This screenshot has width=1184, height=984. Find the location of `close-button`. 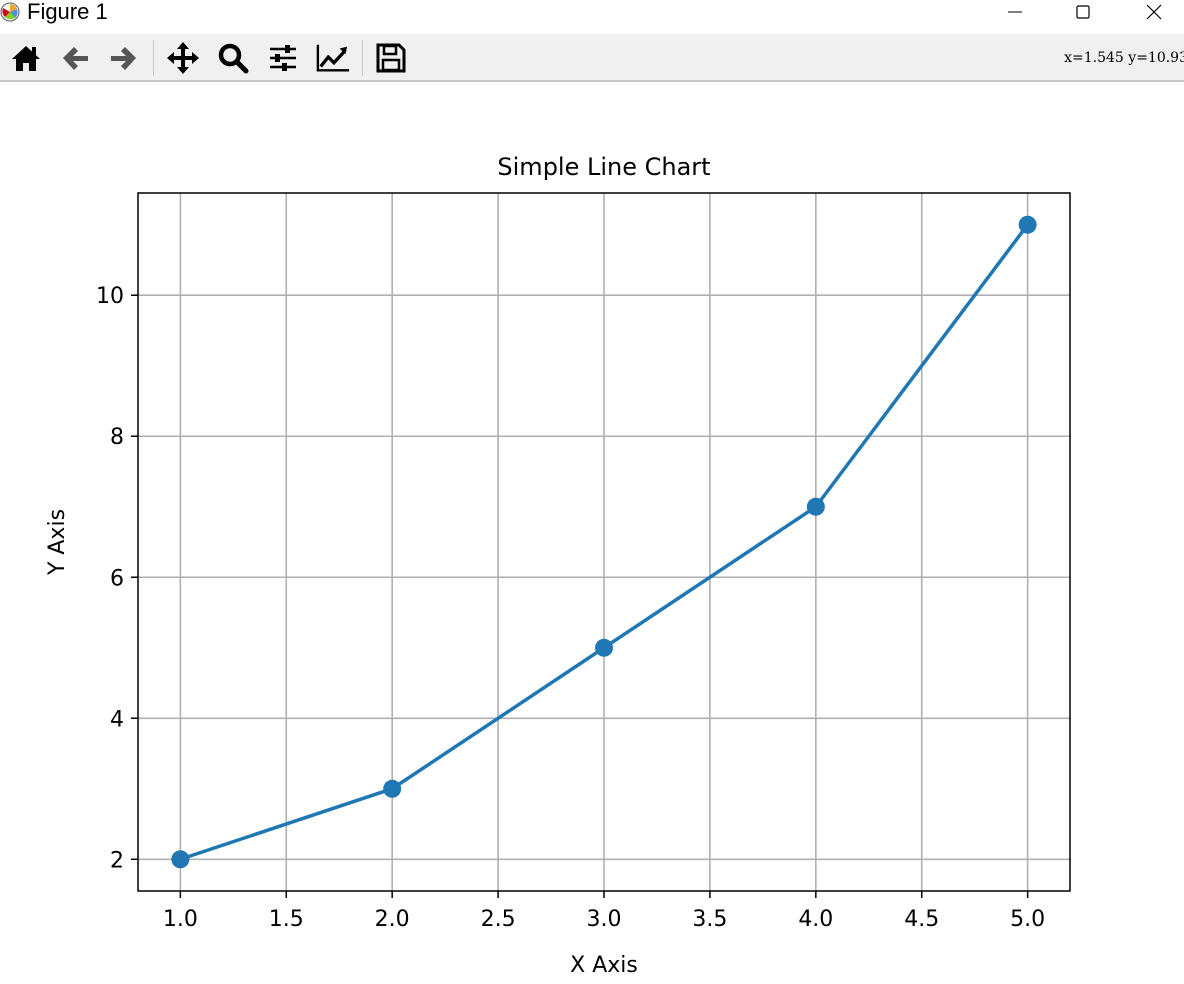

close-button is located at coordinates (1154, 12).